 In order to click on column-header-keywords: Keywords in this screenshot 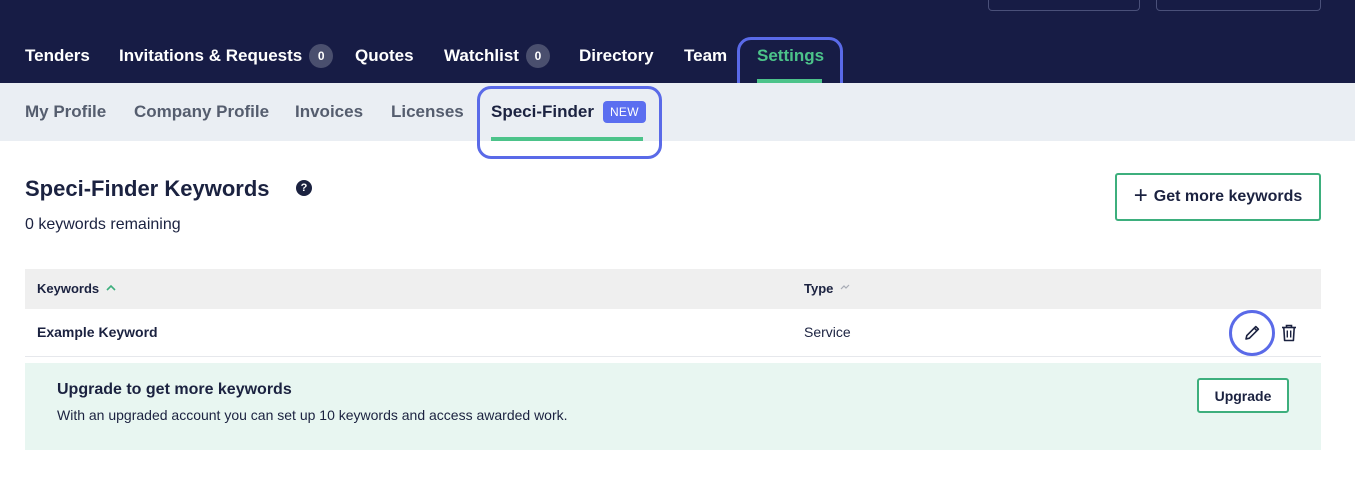, I will do `click(76, 288)`.